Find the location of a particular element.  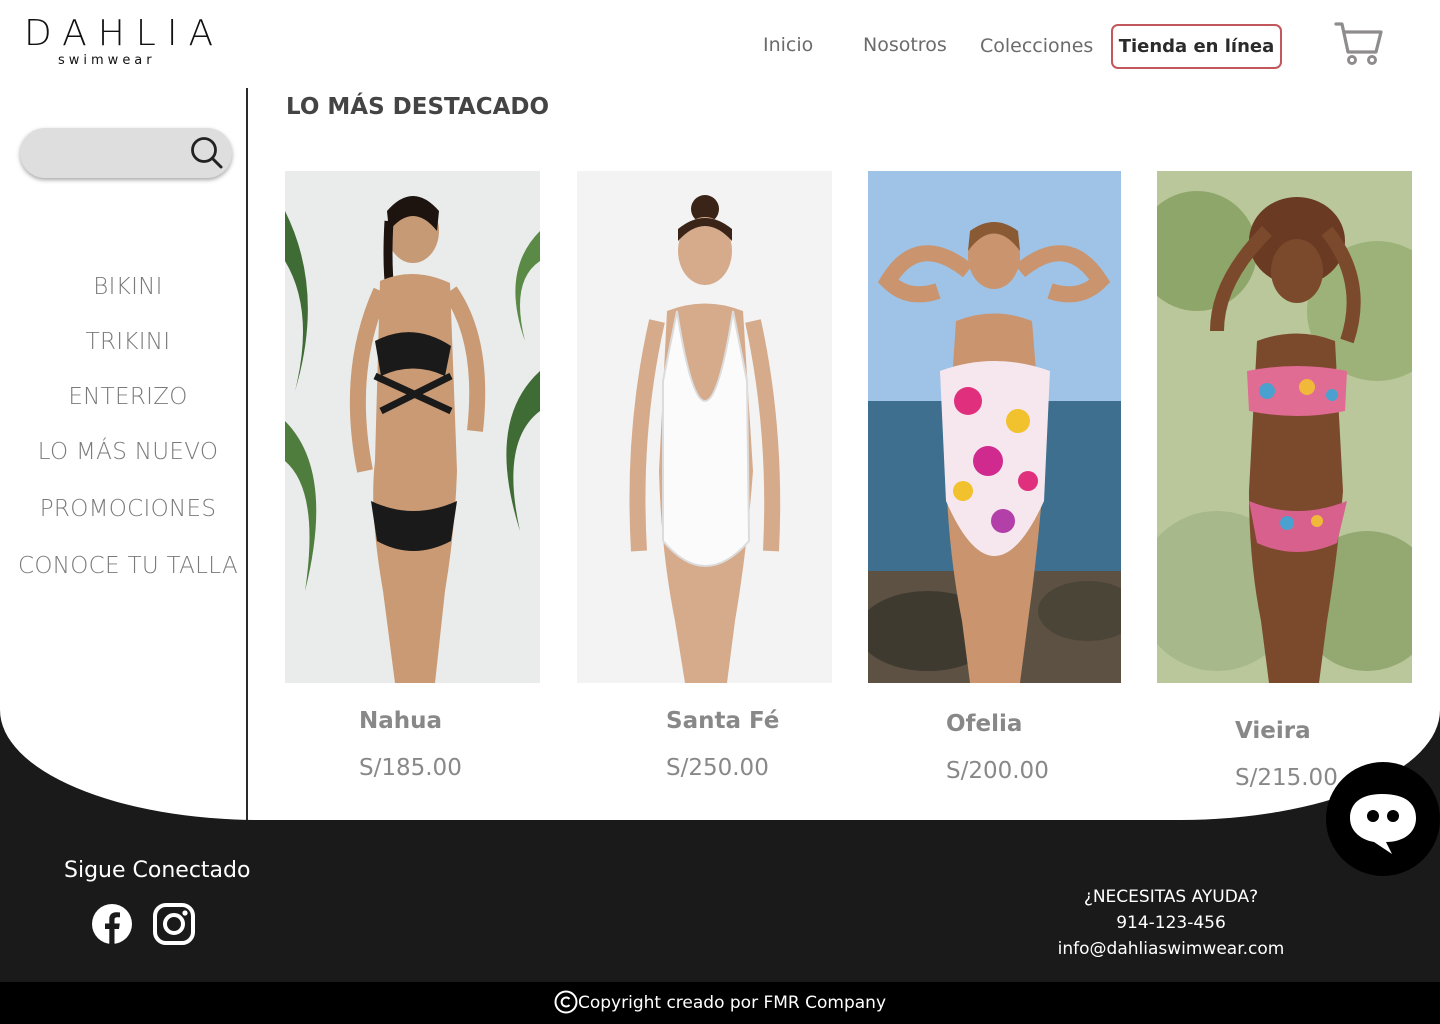

copyright-text: Copyright creado por FMR Company is located at coordinates (732, 1003).